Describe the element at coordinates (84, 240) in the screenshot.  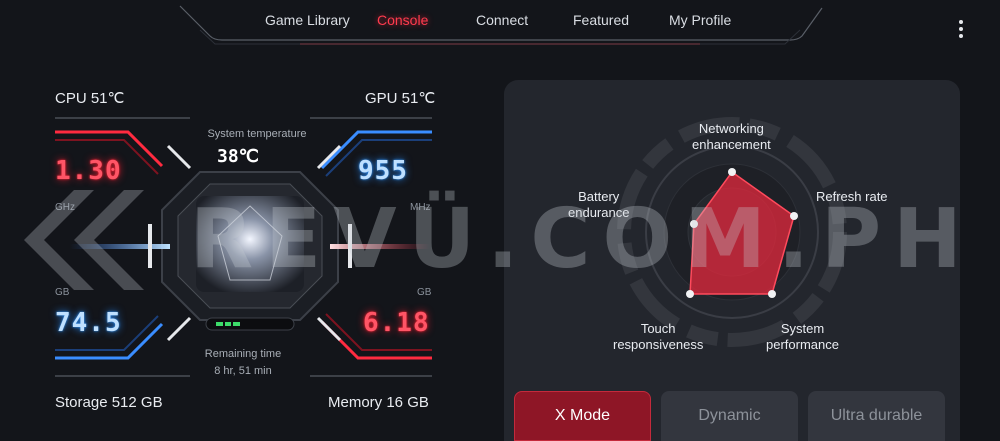
I see `watermark-chevrons-icon` at that location.